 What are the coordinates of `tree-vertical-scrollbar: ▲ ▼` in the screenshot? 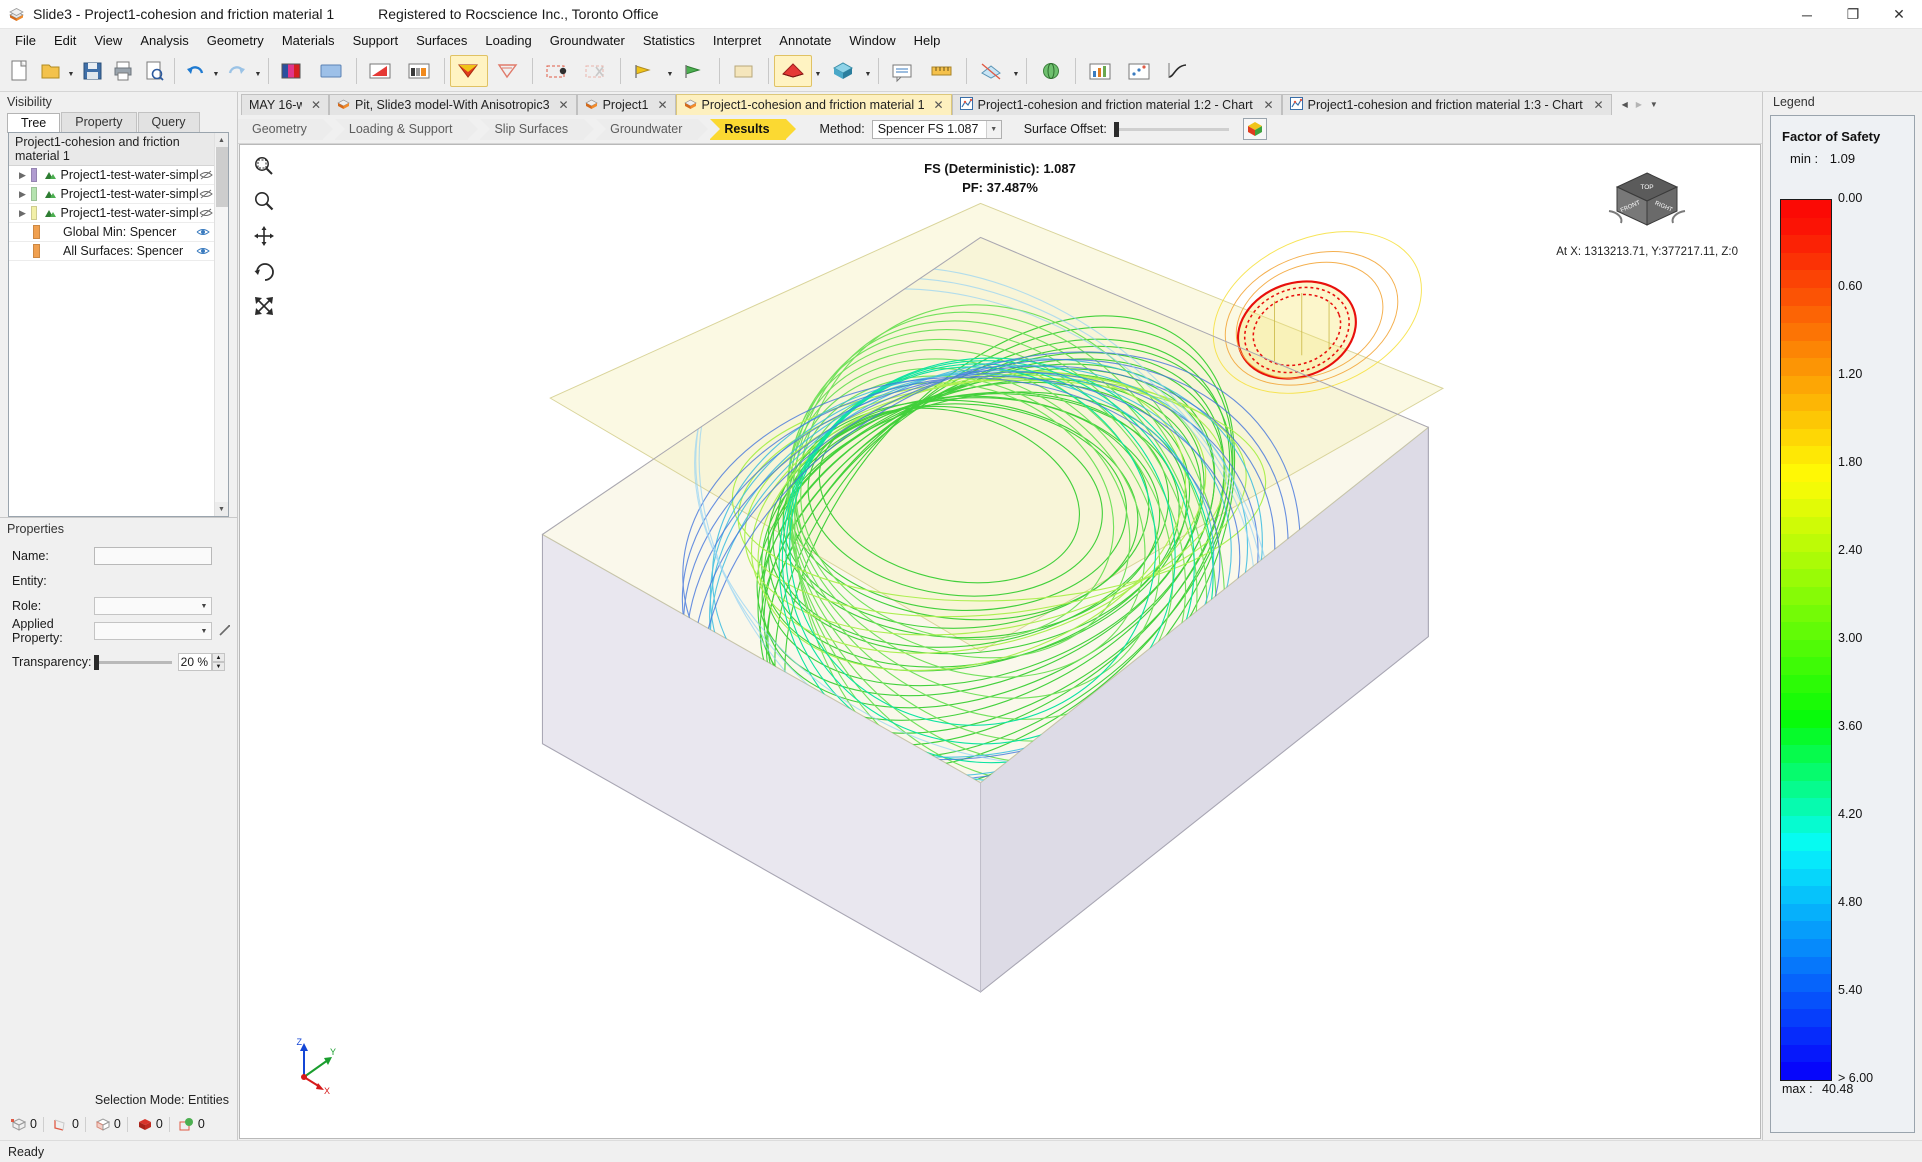 It's located at (221, 324).